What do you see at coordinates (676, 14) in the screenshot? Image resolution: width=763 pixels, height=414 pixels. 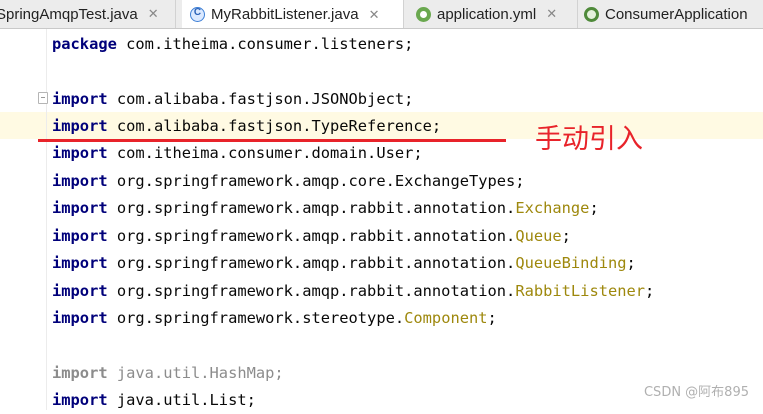 I see `tab-label: ConsumerApplication` at bounding box center [676, 14].